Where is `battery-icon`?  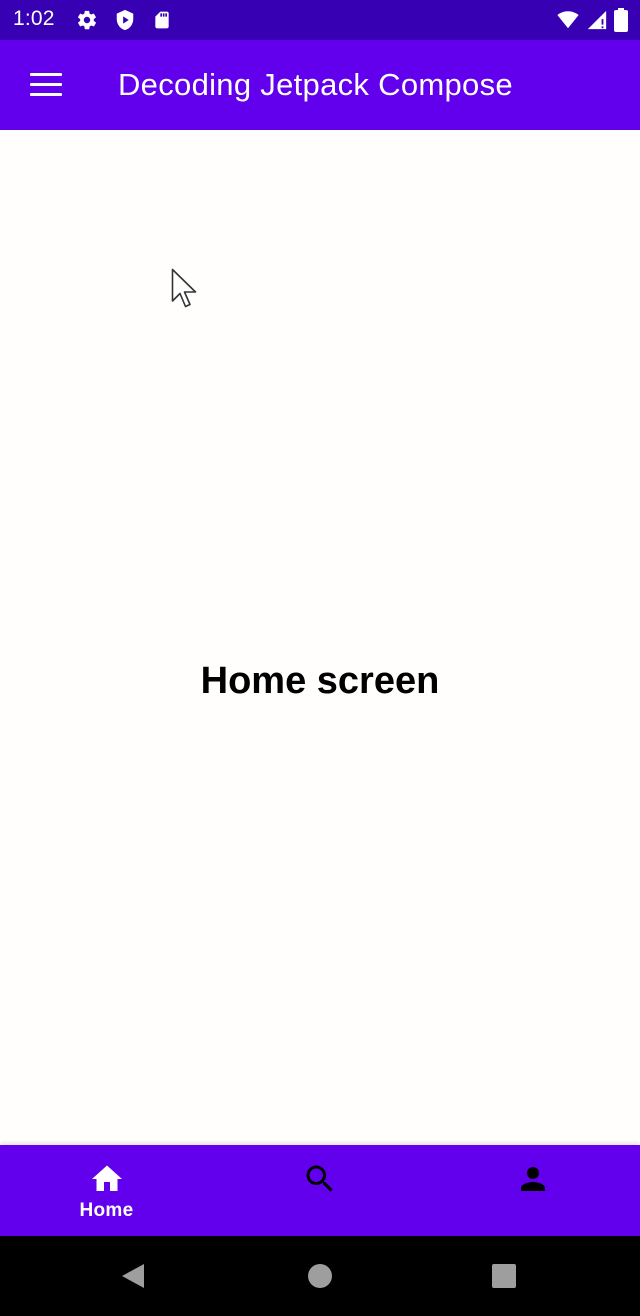
battery-icon is located at coordinates (621, 22).